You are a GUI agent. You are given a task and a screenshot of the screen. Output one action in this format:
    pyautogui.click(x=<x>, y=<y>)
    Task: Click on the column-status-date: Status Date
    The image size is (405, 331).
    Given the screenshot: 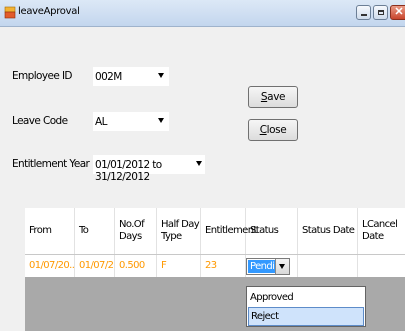 What is the action you would take?
    pyautogui.click(x=328, y=231)
    